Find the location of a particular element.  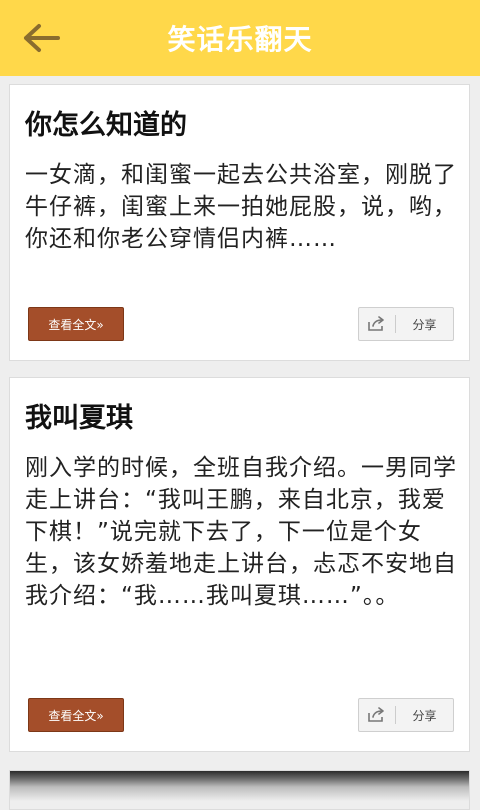

joke-card-partial is located at coordinates (239, 790).